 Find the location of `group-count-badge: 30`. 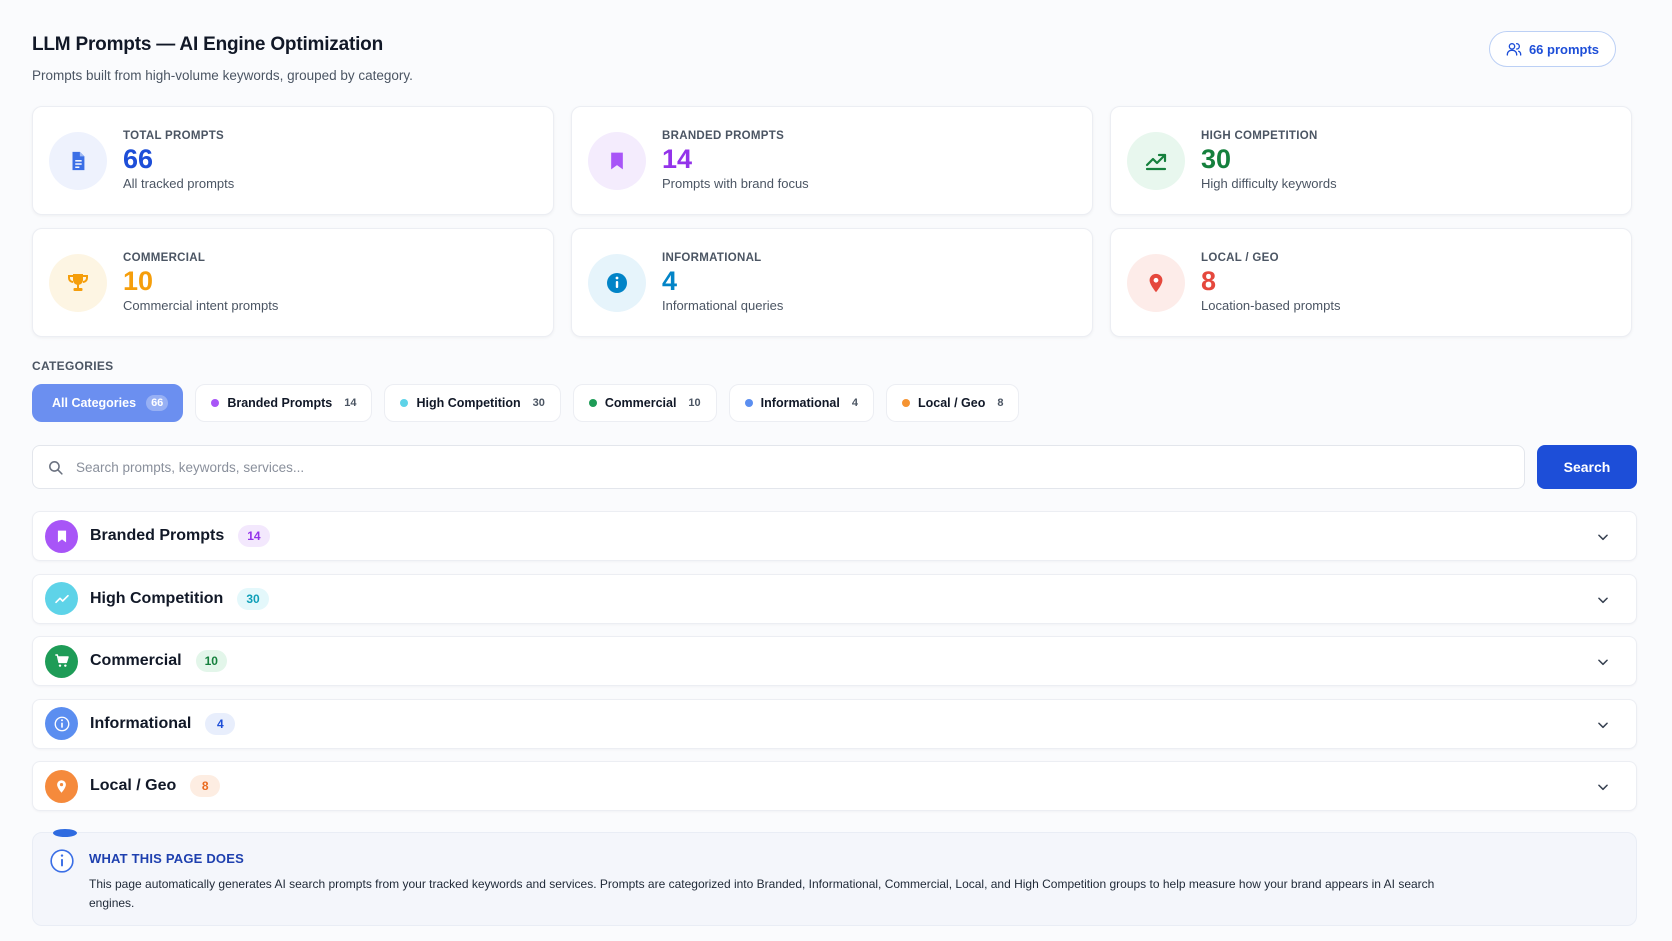

group-count-badge: 30 is located at coordinates (253, 598).